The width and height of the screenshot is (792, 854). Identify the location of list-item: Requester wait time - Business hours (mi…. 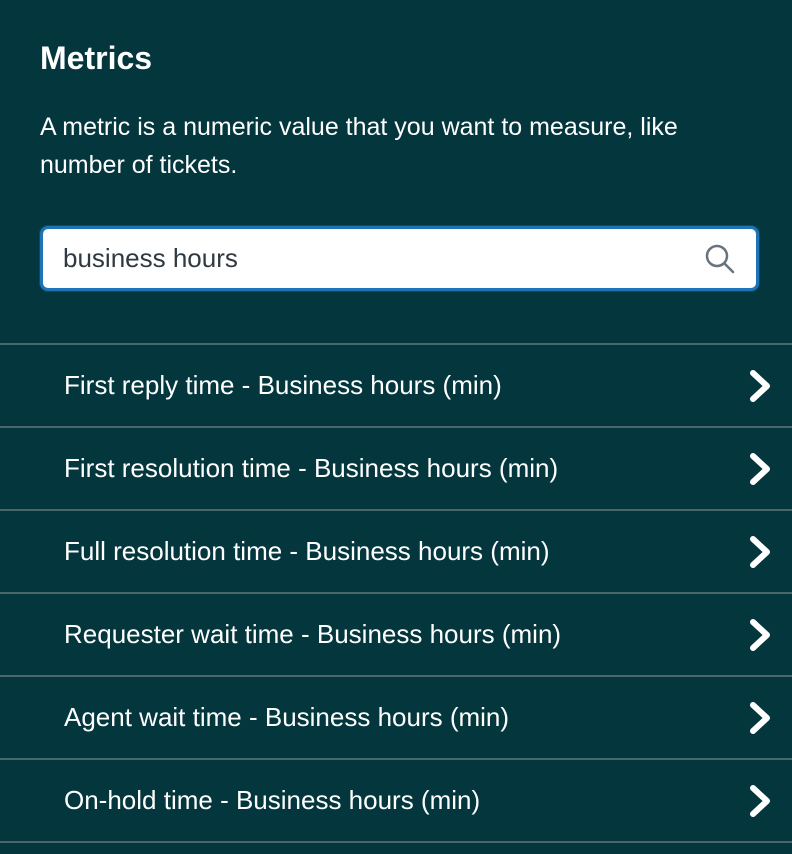
(396, 635).